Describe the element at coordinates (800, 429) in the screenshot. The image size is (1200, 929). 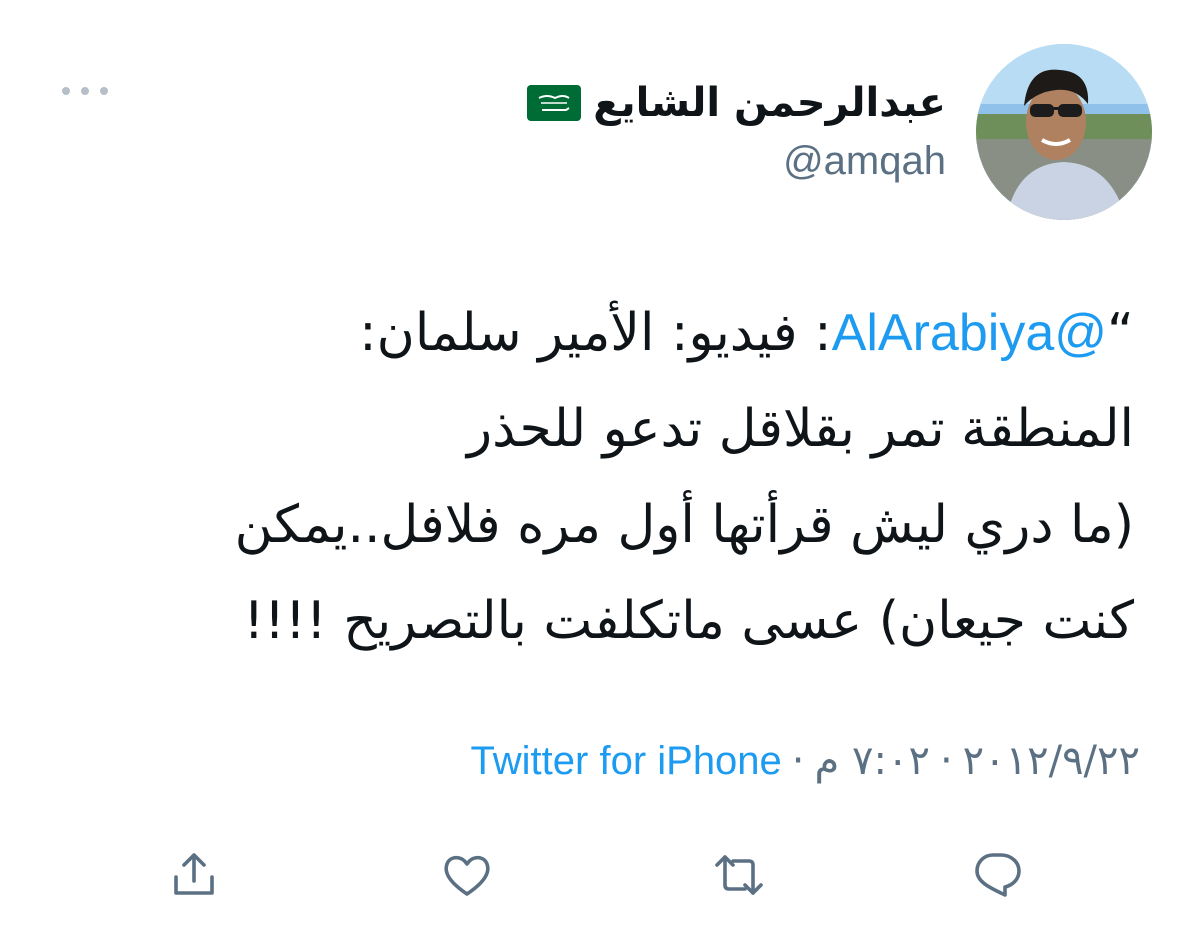
I see `tweet-line-2: المنطقة تمر بقلاقل تدعو للحذر` at that location.